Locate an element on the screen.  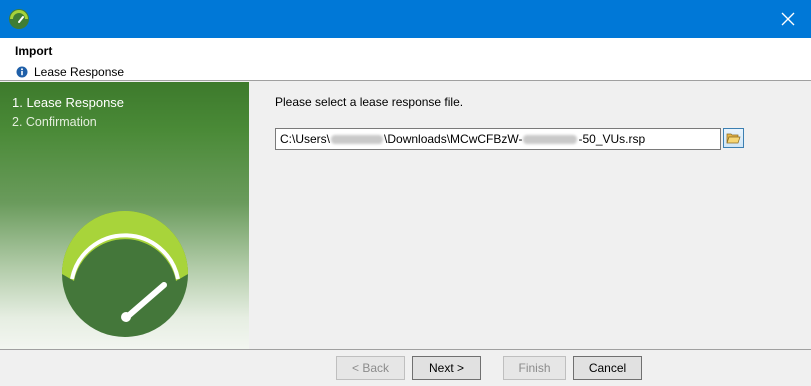
step-confirmation: 2. Confirmation is located at coordinates (54, 122).